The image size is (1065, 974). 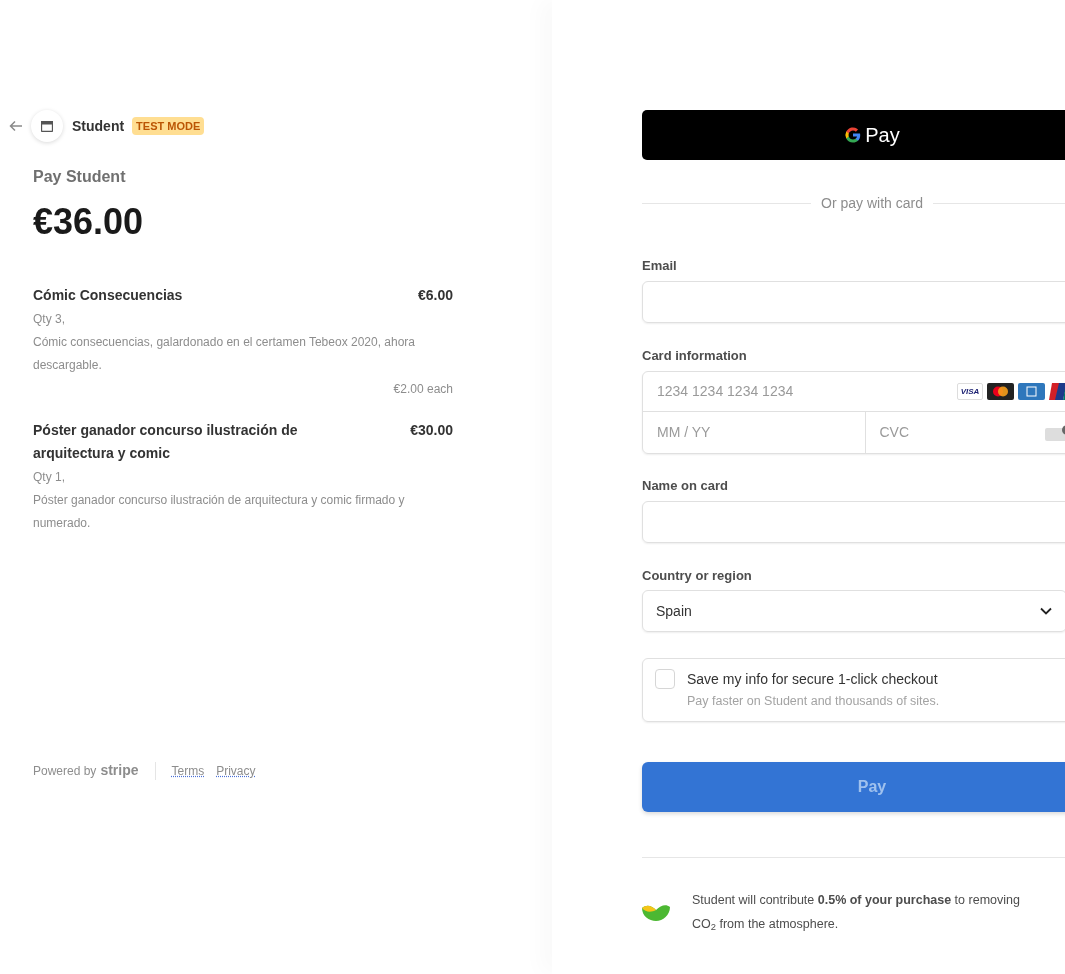 I want to click on google-pay-button: Pay, so click(x=853, y=135).